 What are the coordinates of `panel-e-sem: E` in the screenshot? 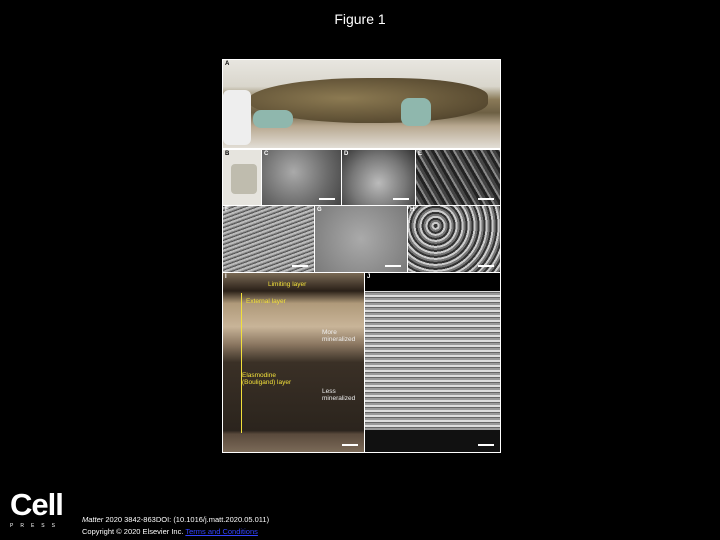 It's located at (458, 177).